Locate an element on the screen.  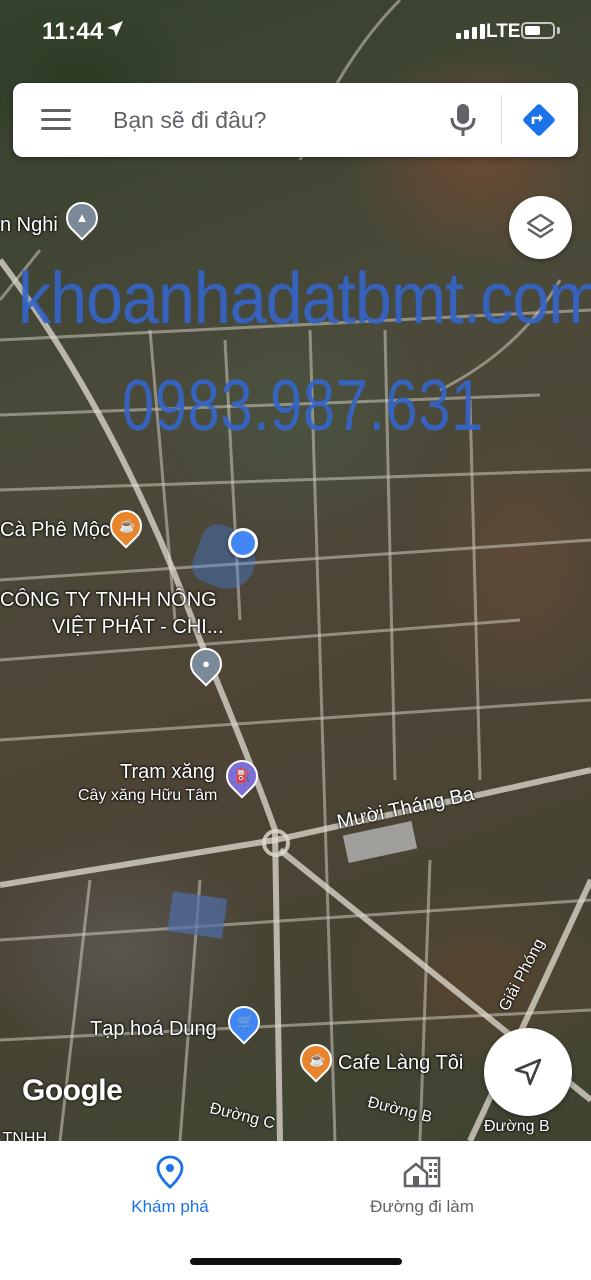
status-bar: 11:44 LTE is located at coordinates (295, 31).